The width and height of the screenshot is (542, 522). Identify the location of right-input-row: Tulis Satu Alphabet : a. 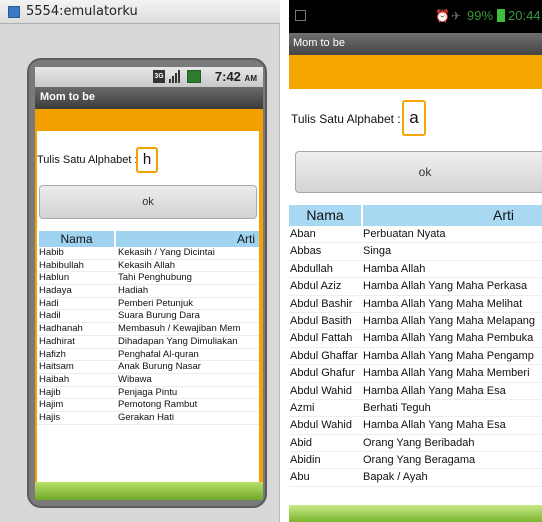
(415, 119).